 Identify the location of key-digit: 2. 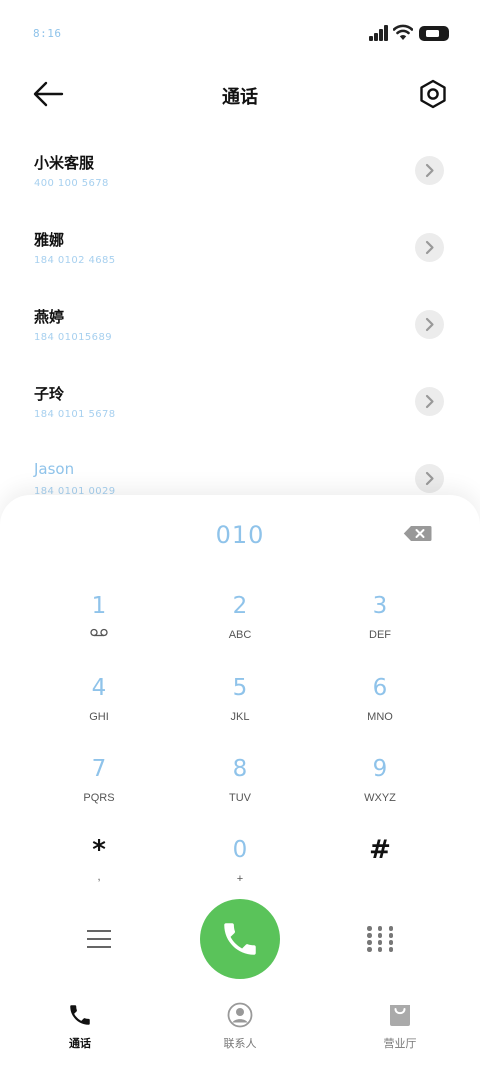
(240, 606).